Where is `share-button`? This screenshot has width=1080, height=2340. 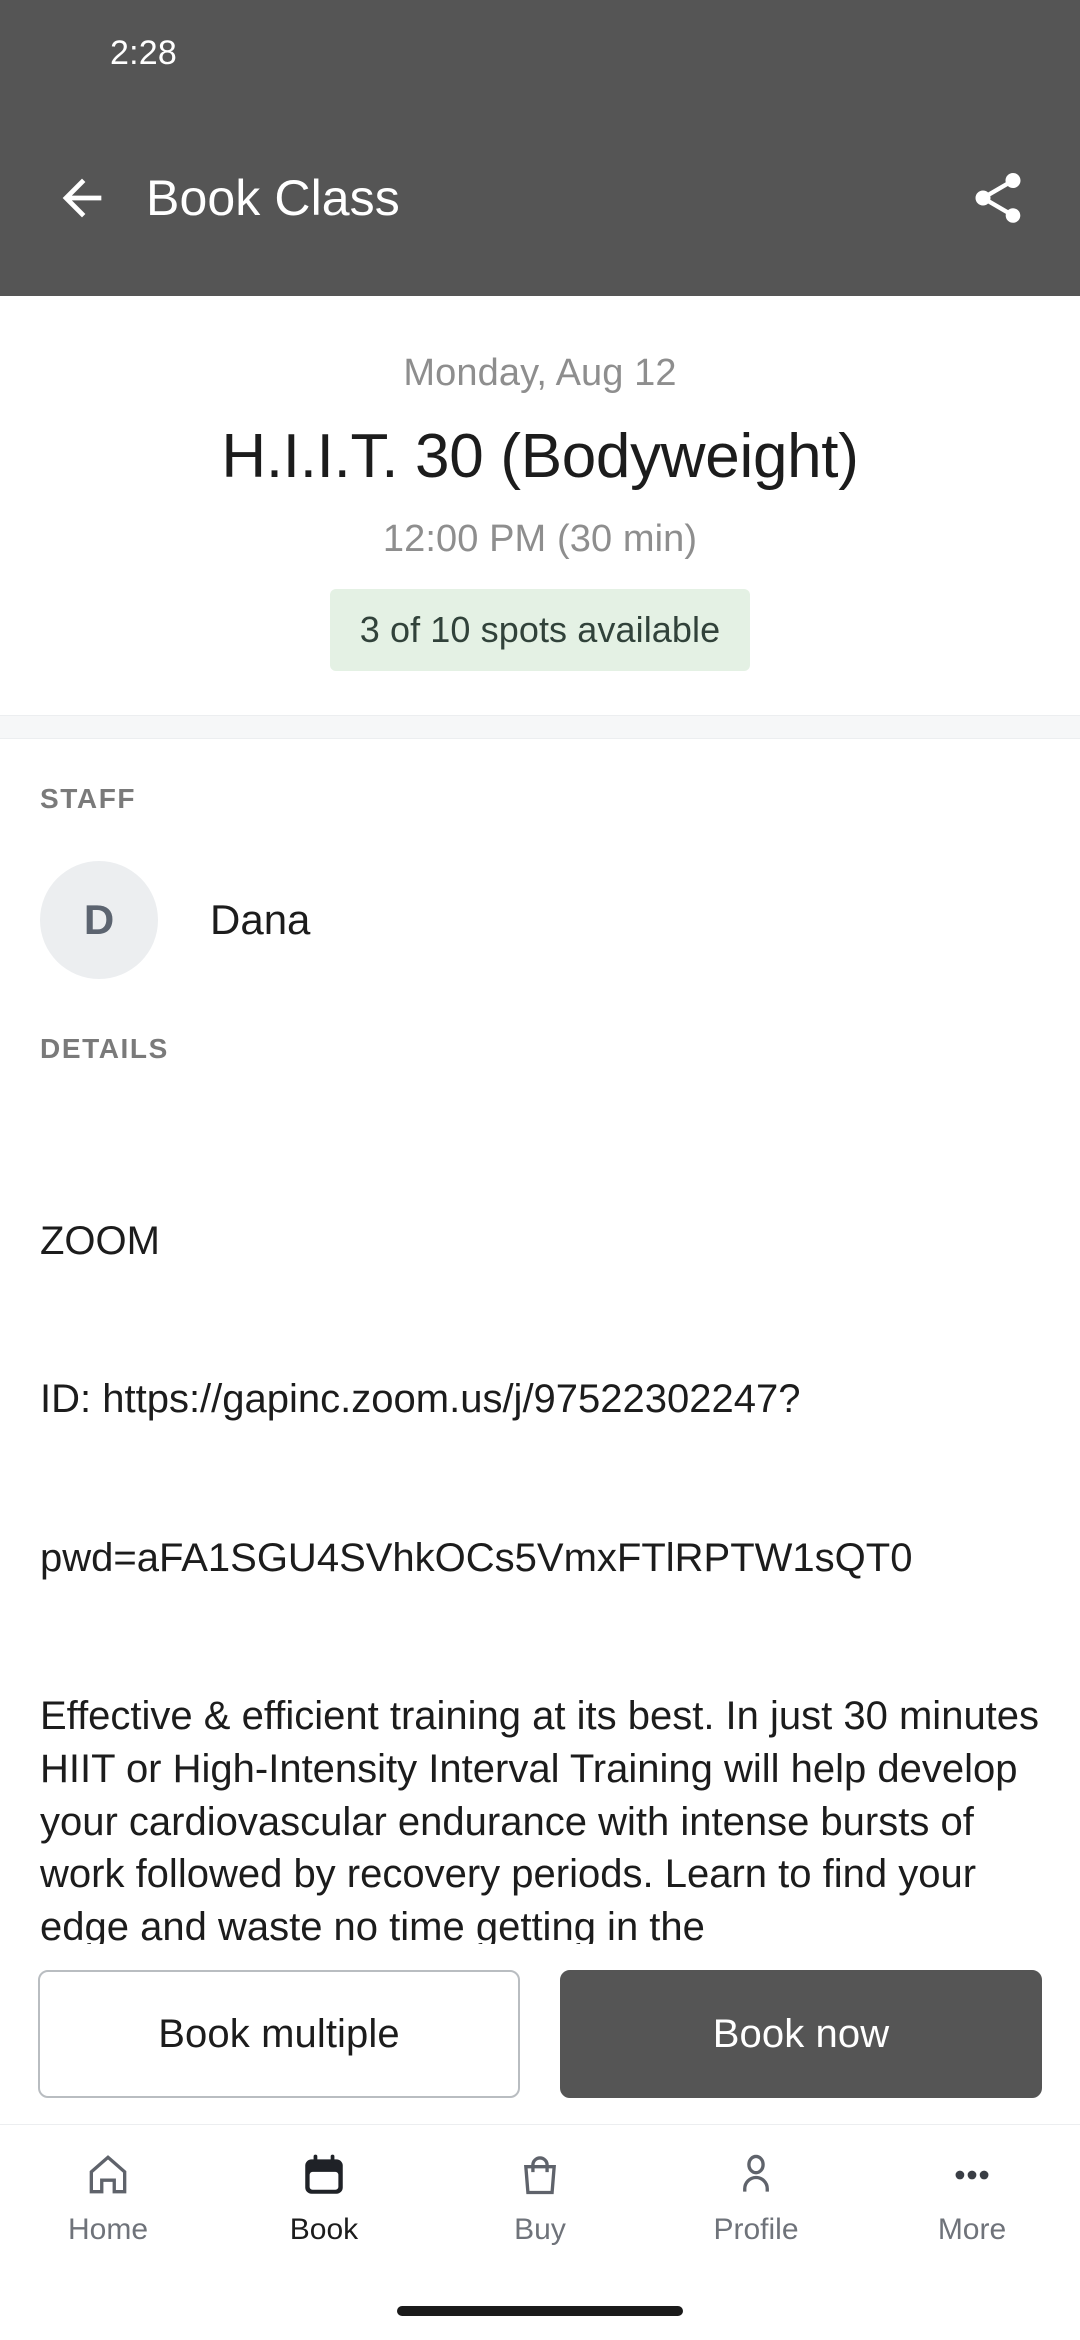 share-button is located at coordinates (998, 198).